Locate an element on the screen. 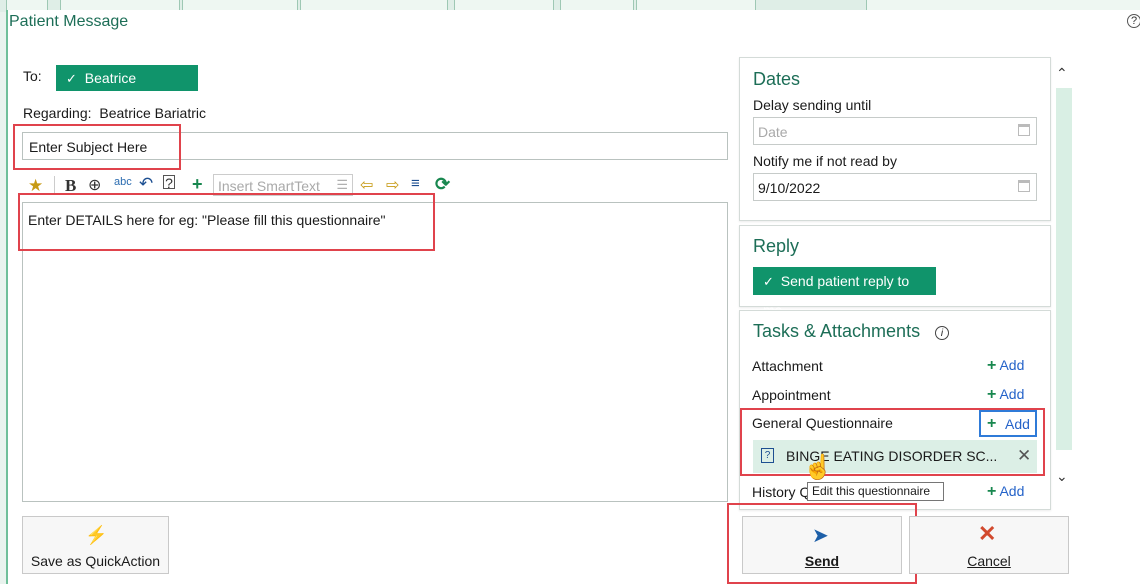  help-icon: ? is located at coordinates (1133, 21).